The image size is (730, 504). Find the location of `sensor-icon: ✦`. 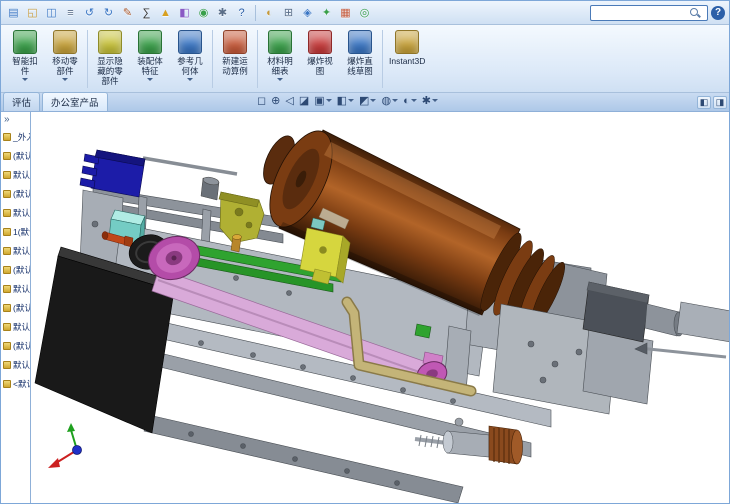

sensor-icon: ✦ is located at coordinates (326, 12).